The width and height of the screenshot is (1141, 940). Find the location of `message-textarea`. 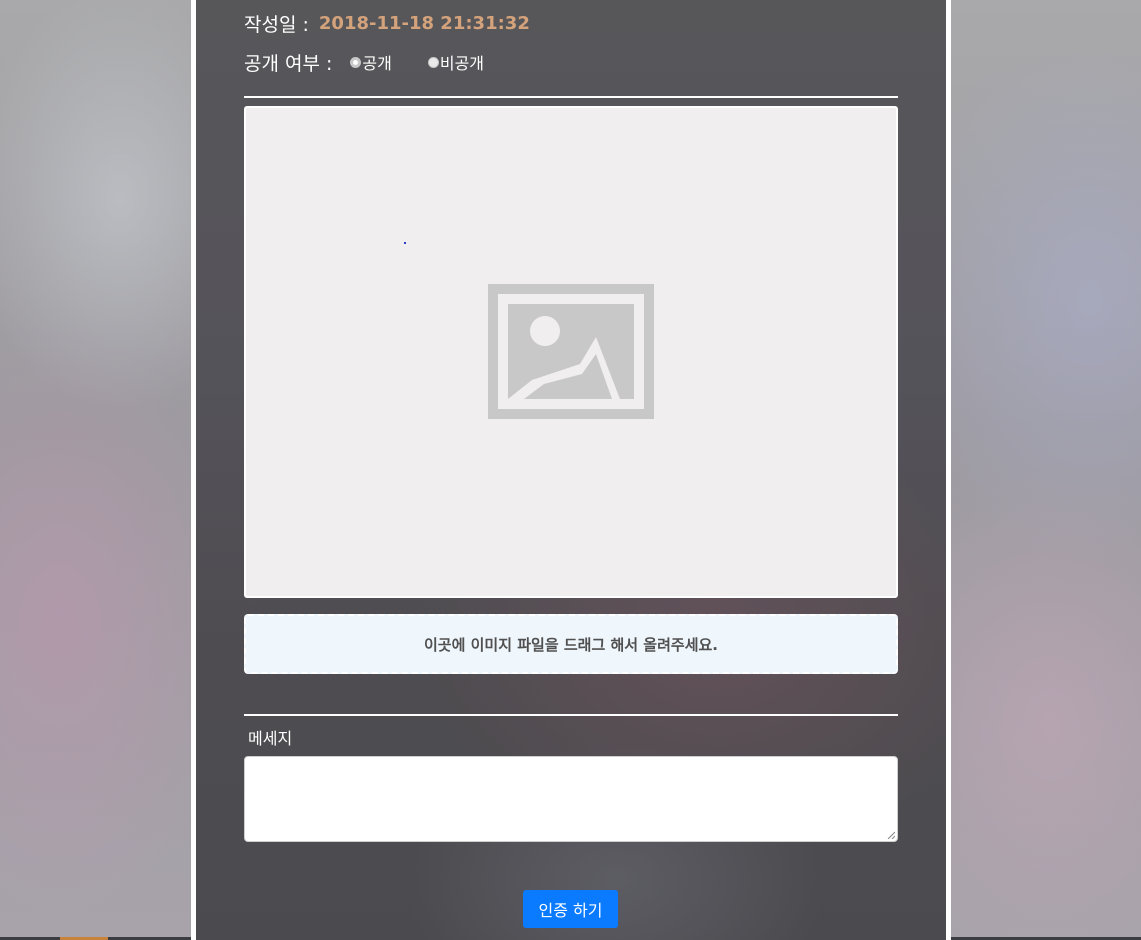

message-textarea is located at coordinates (571, 799).